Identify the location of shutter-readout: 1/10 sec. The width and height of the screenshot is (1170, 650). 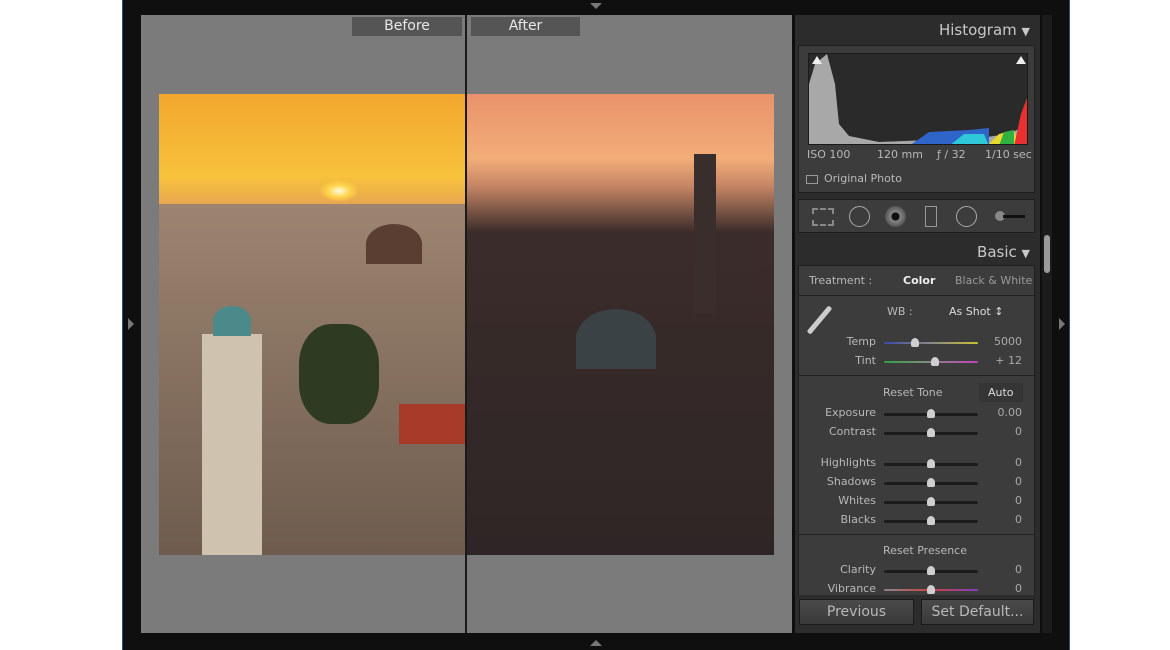
(1008, 154).